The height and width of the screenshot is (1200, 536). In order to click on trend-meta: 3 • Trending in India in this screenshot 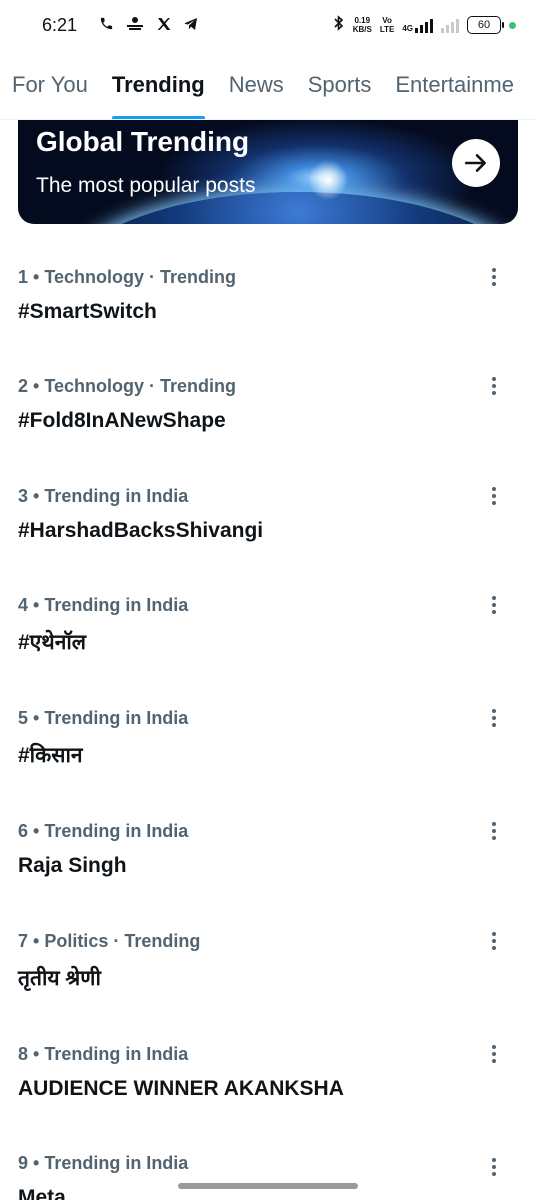, I will do `click(103, 496)`.